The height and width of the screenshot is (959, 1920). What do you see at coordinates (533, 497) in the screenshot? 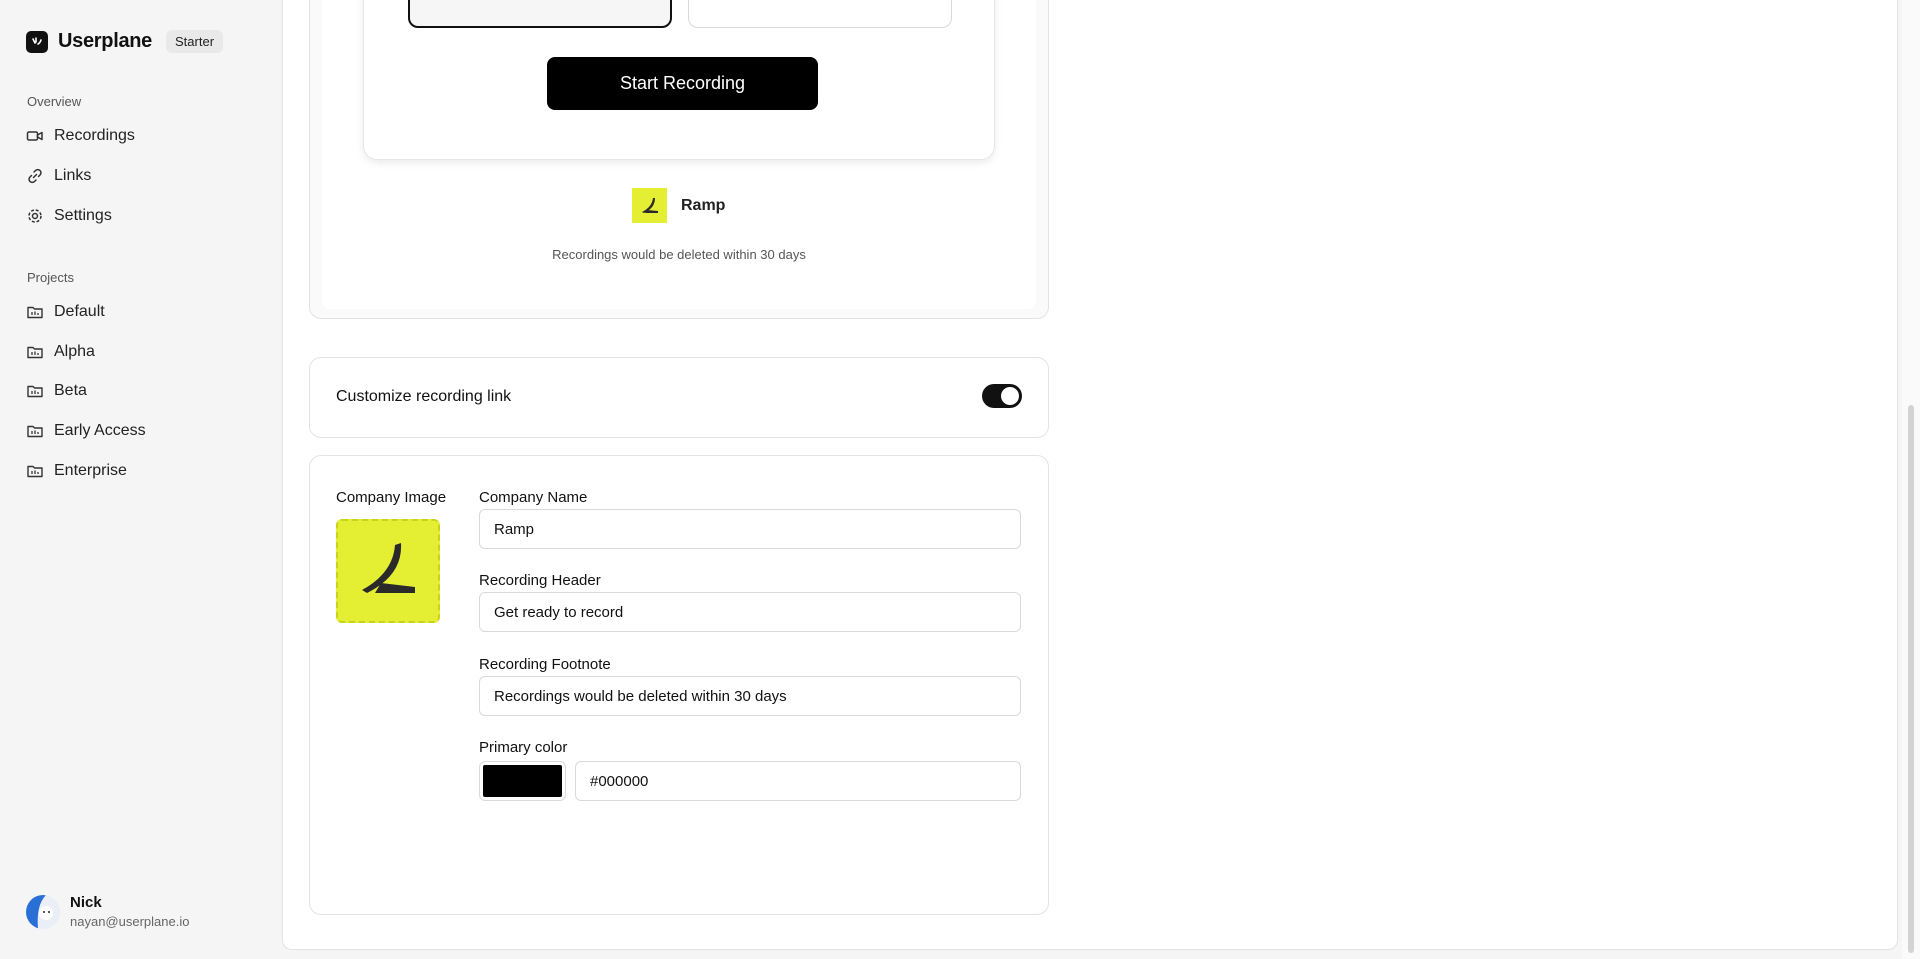
I see `company-name-label: Company Name` at bounding box center [533, 497].